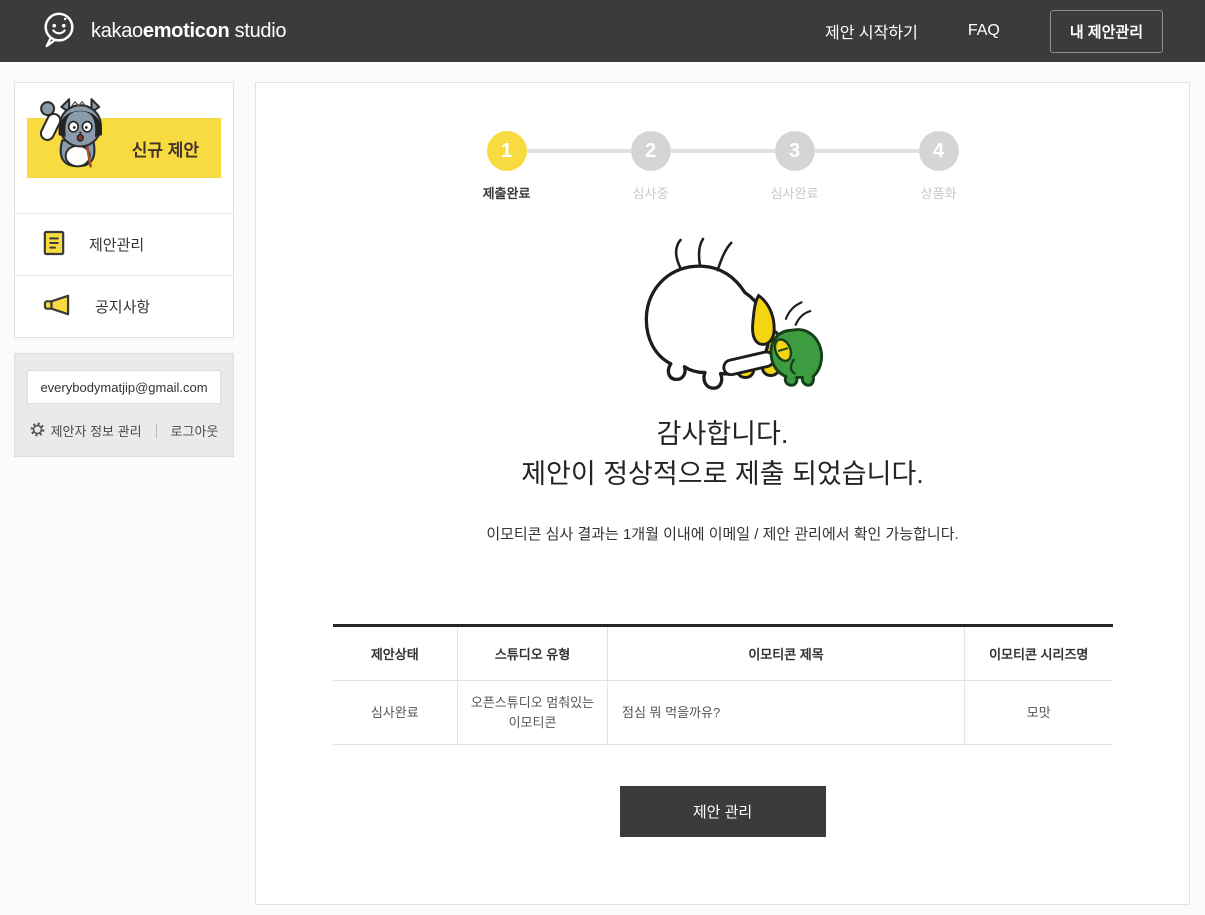 The height and width of the screenshot is (915, 1205). What do you see at coordinates (165, 150) in the screenshot?
I see `new-proposal-label: 신규 제안` at bounding box center [165, 150].